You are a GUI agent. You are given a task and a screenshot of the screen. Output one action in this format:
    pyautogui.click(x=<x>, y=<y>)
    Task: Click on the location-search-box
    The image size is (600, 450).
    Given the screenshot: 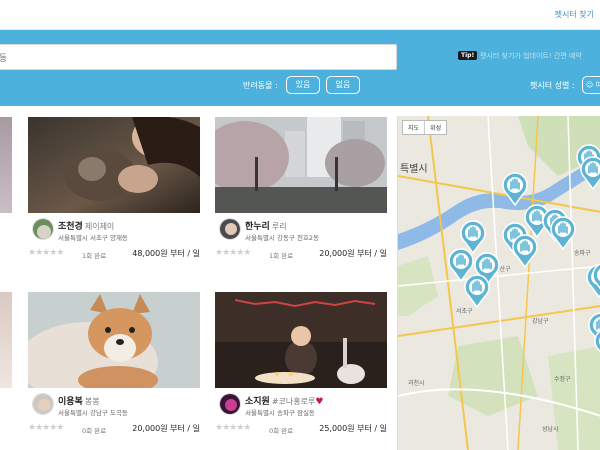 What is the action you would take?
    pyautogui.click(x=198, y=57)
    